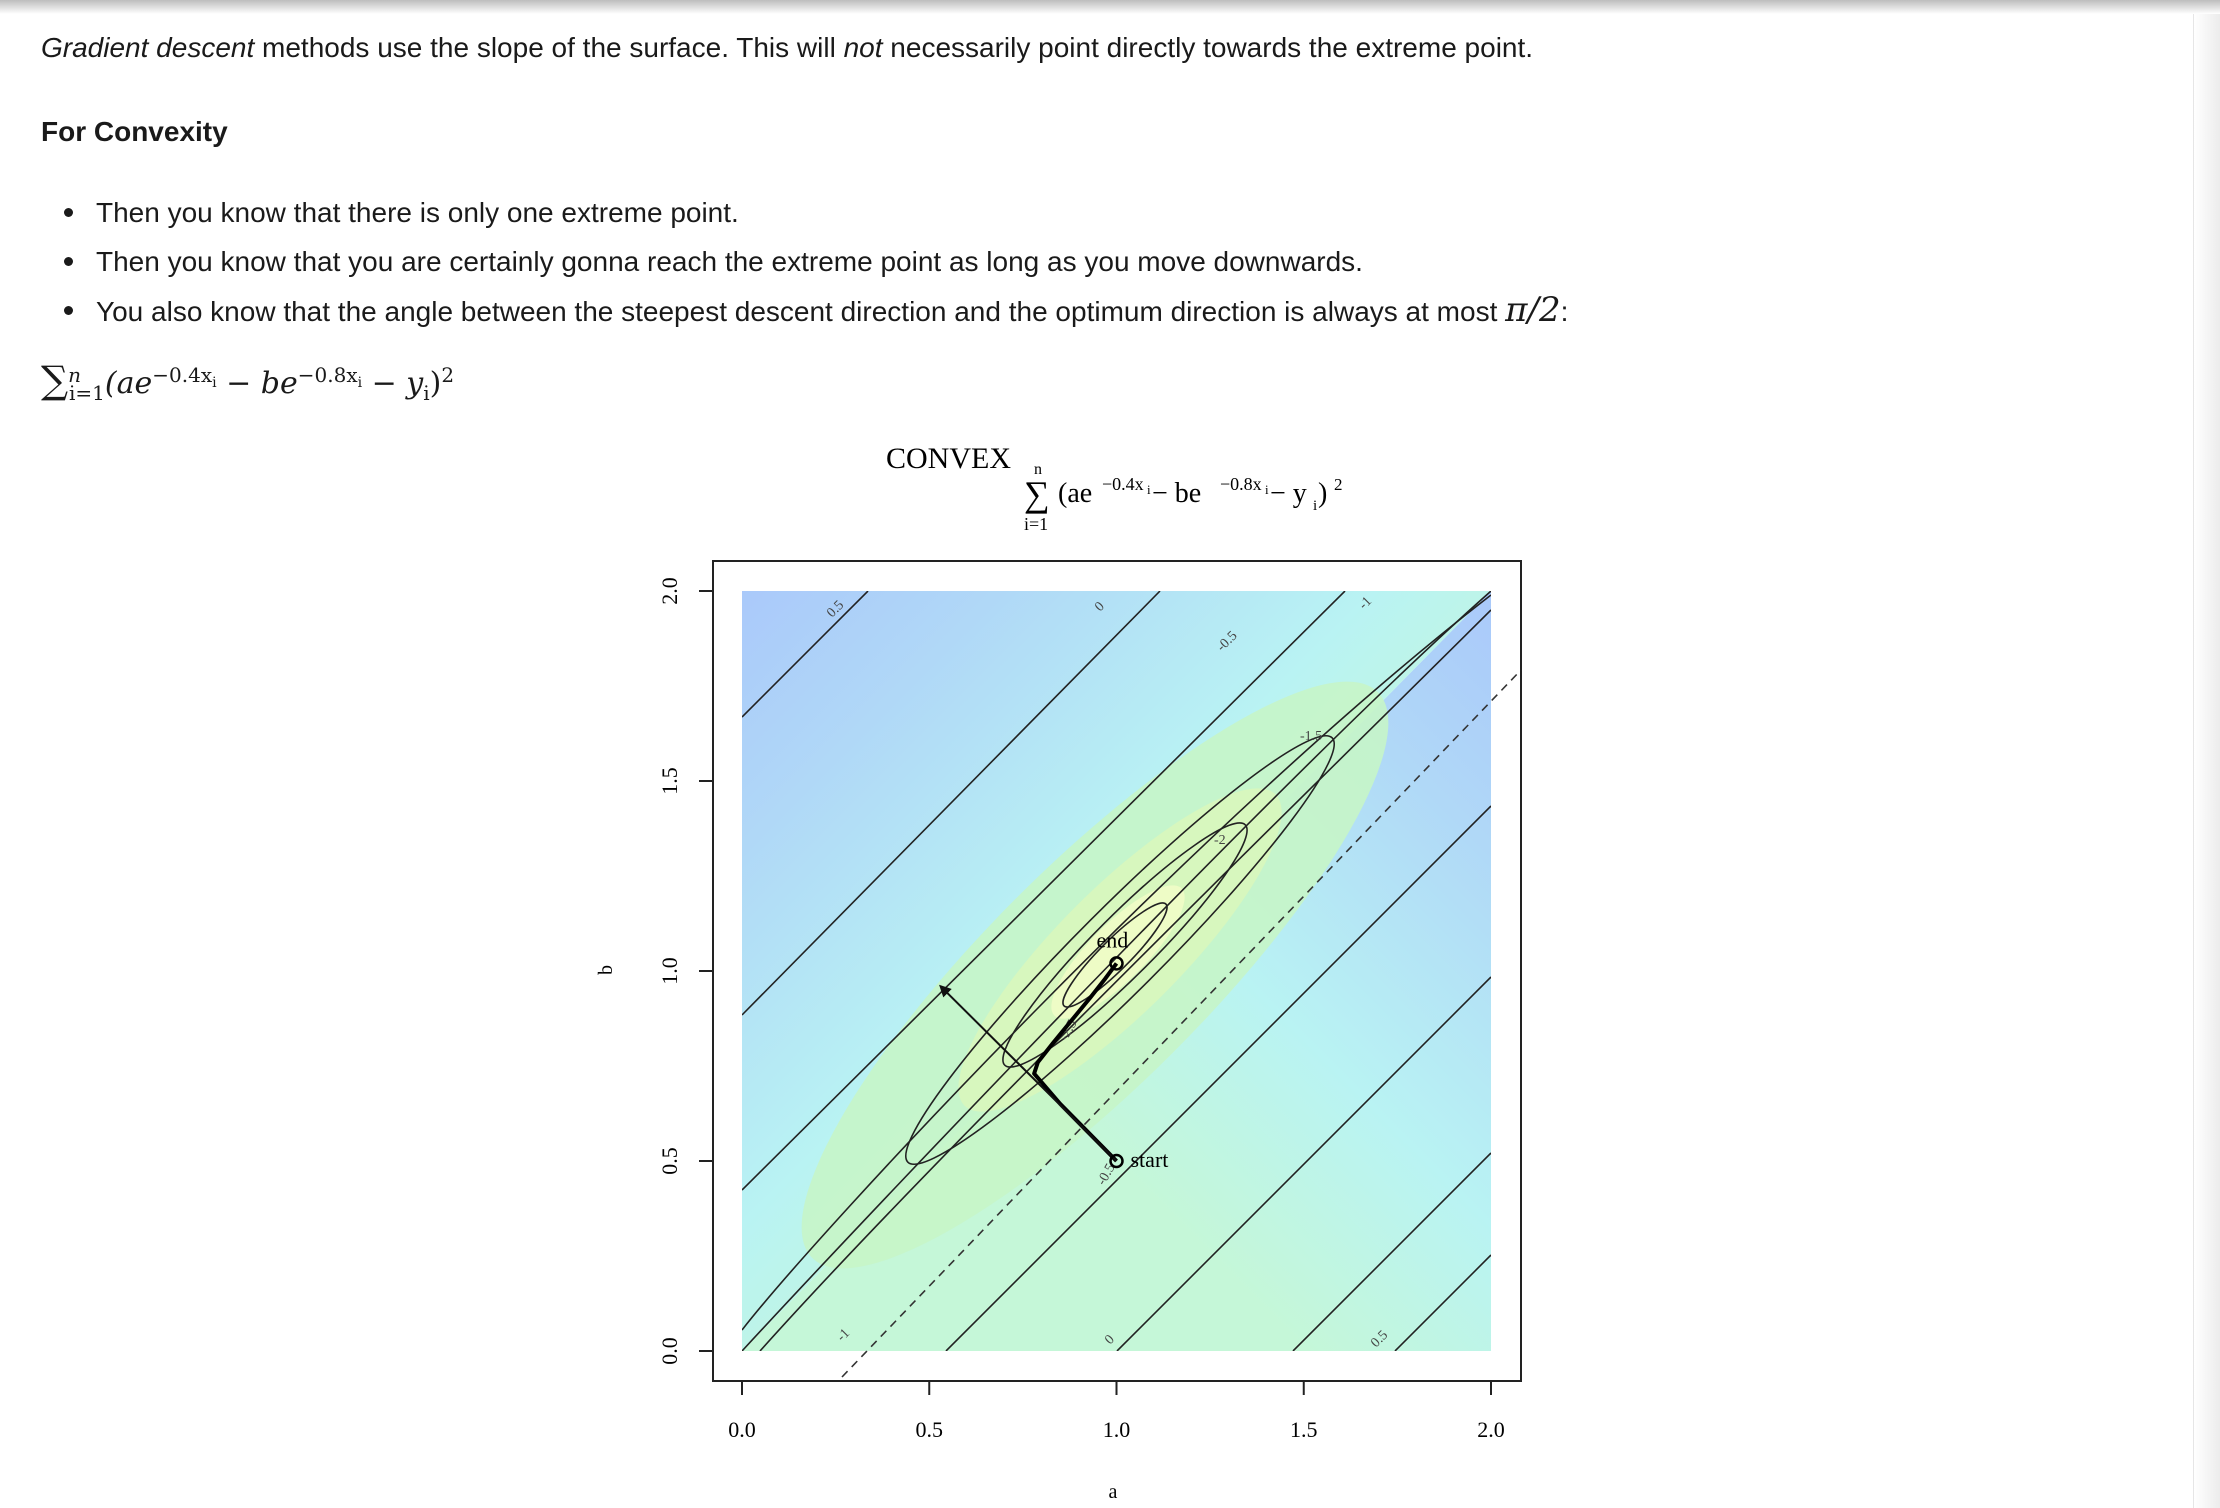  What do you see at coordinates (930, 1429) in the screenshot?
I see `x-tick-label: 0.5` at bounding box center [930, 1429].